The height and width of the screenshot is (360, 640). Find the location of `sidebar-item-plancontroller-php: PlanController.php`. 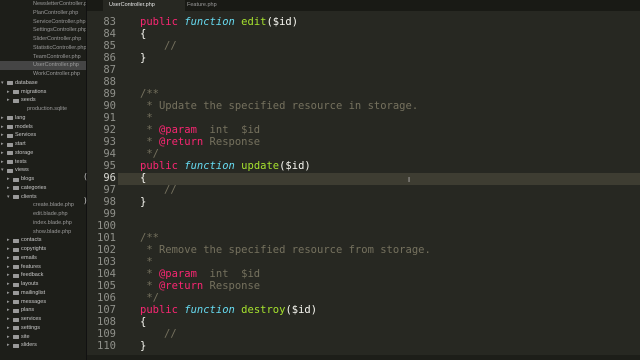

sidebar-item-plancontroller-php: PlanController.php is located at coordinates (43, 13).